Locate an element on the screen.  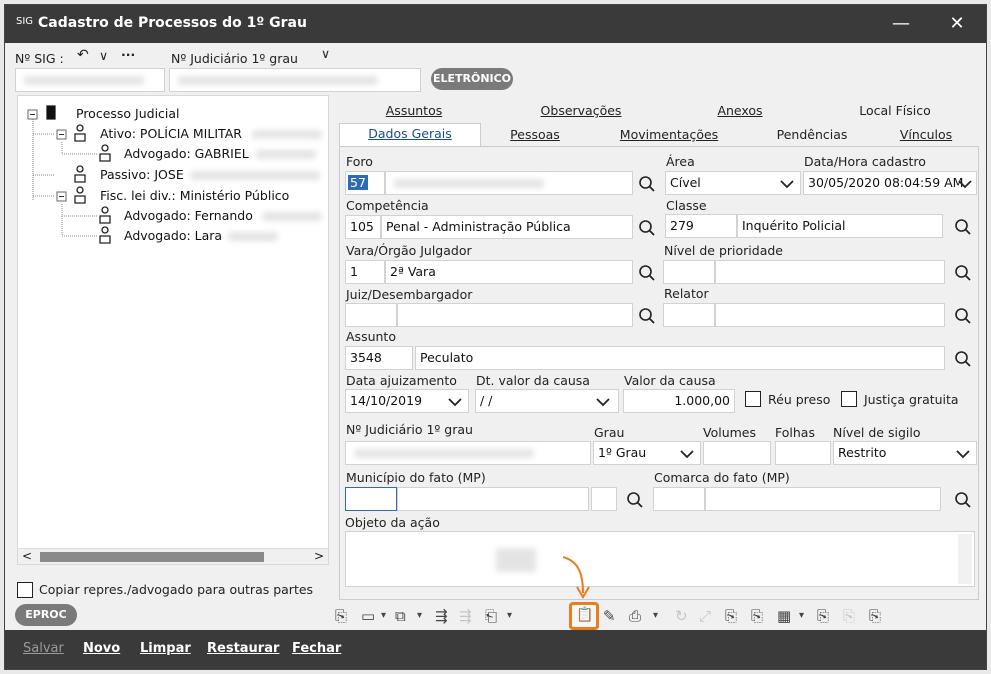
tab-observacoes: Observações is located at coordinates (581, 111).